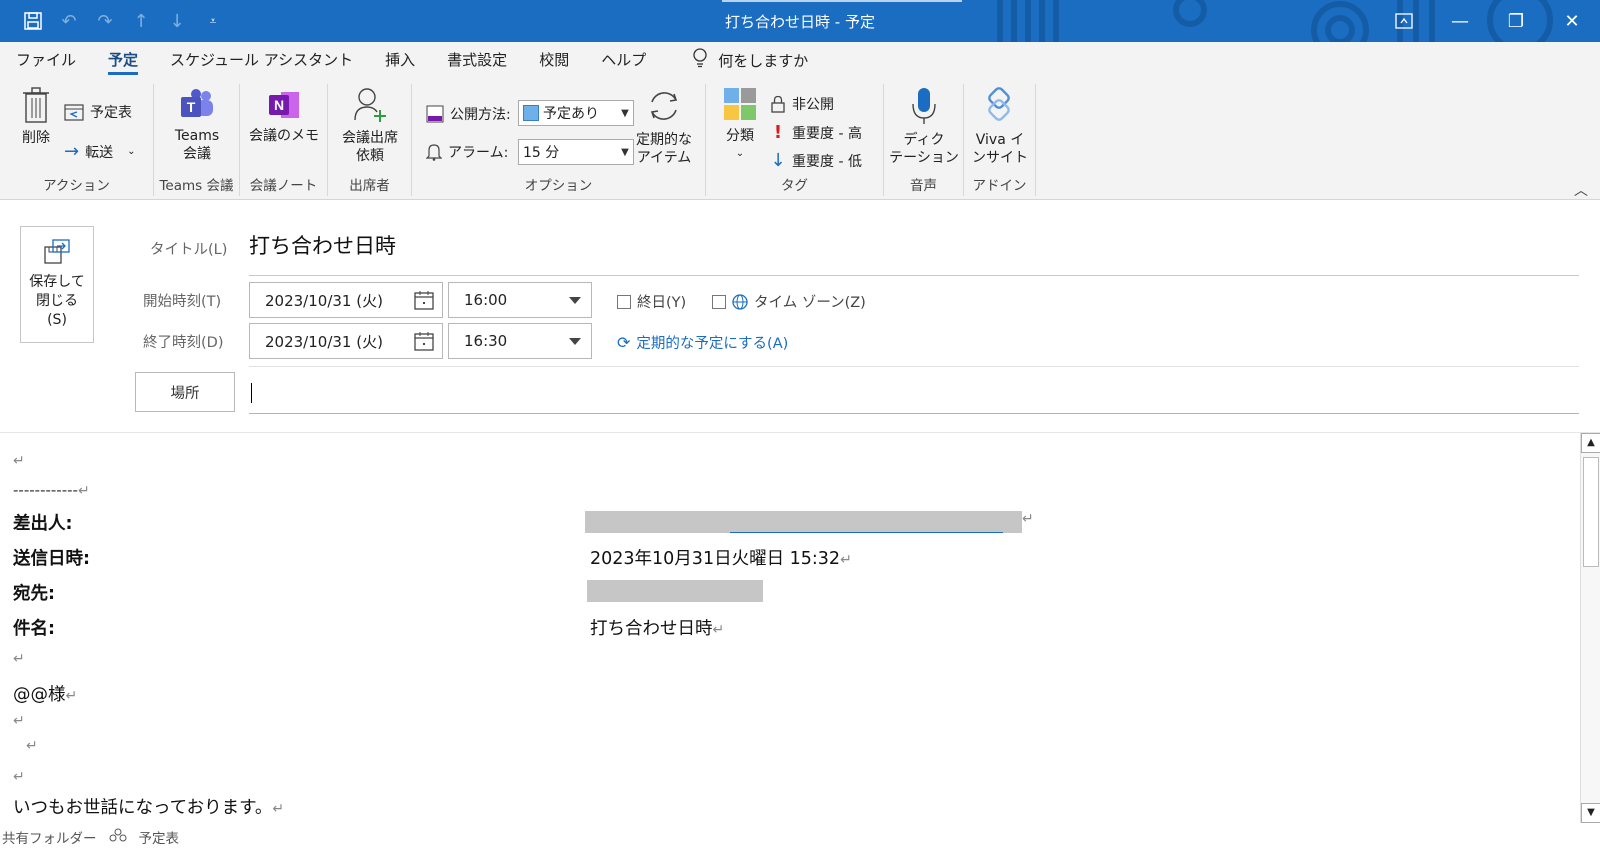  What do you see at coordinates (39, 695) in the screenshot?
I see `salutation: @@様` at bounding box center [39, 695].